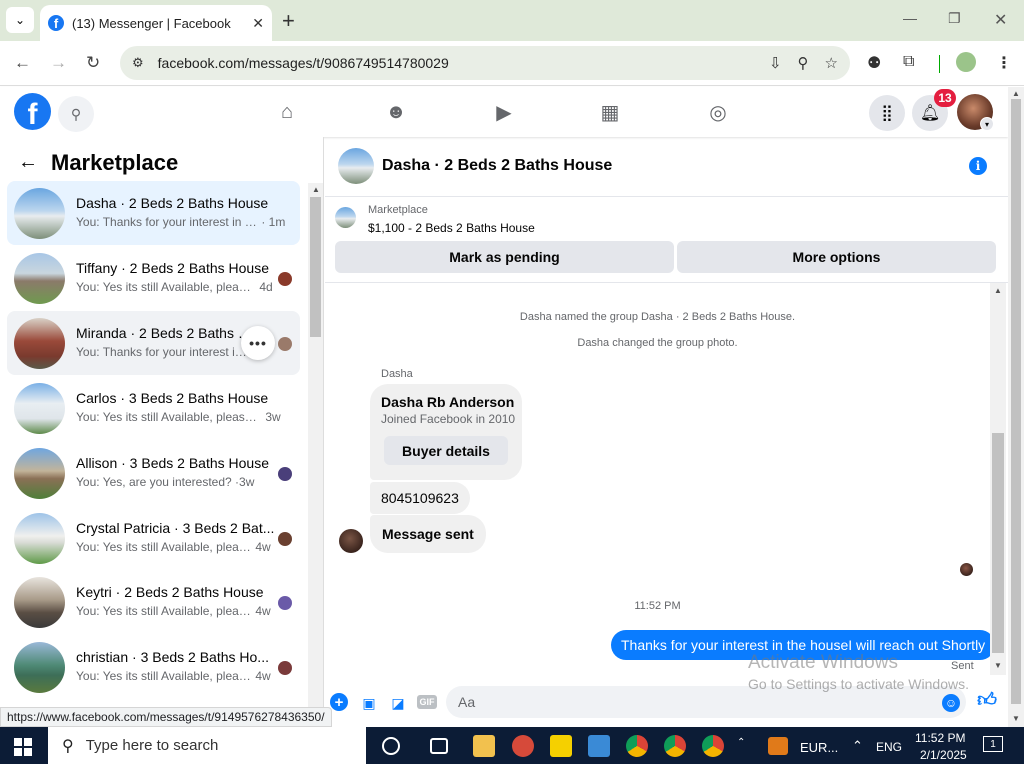 This screenshot has height=764, width=1024. What do you see at coordinates (857, 746) in the screenshot?
I see `tray-overflow-icon: ⌃` at bounding box center [857, 746].